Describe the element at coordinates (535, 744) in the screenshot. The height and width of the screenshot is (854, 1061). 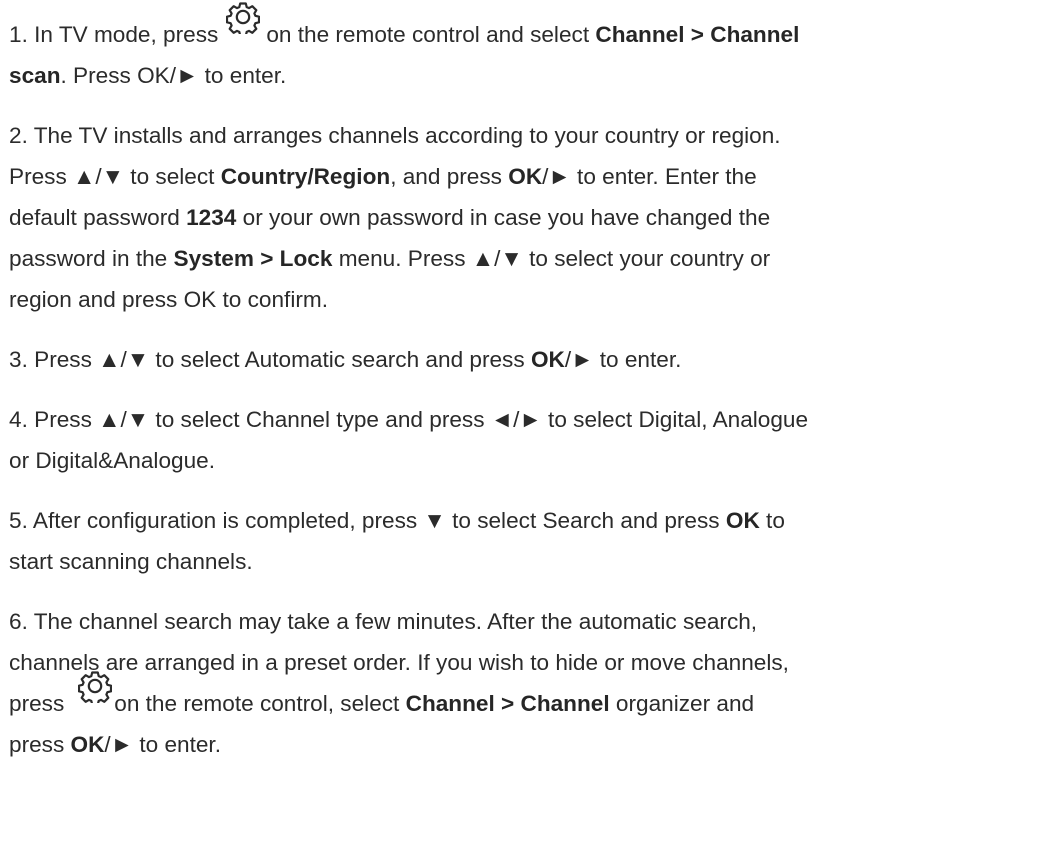
I see `step-6-line-4: press OK/► to enter.` at that location.